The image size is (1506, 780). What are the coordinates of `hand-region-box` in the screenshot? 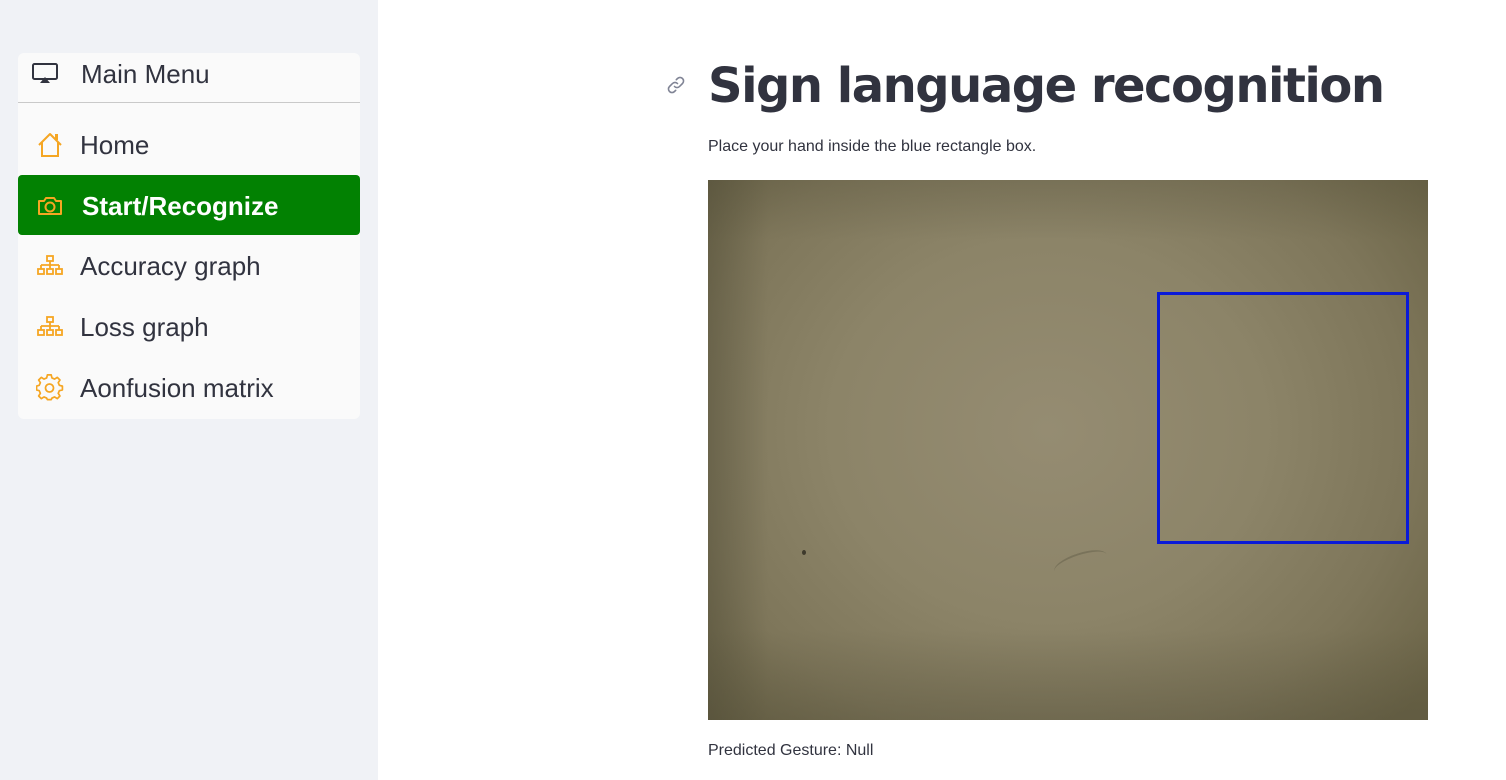 It's located at (1283, 418).